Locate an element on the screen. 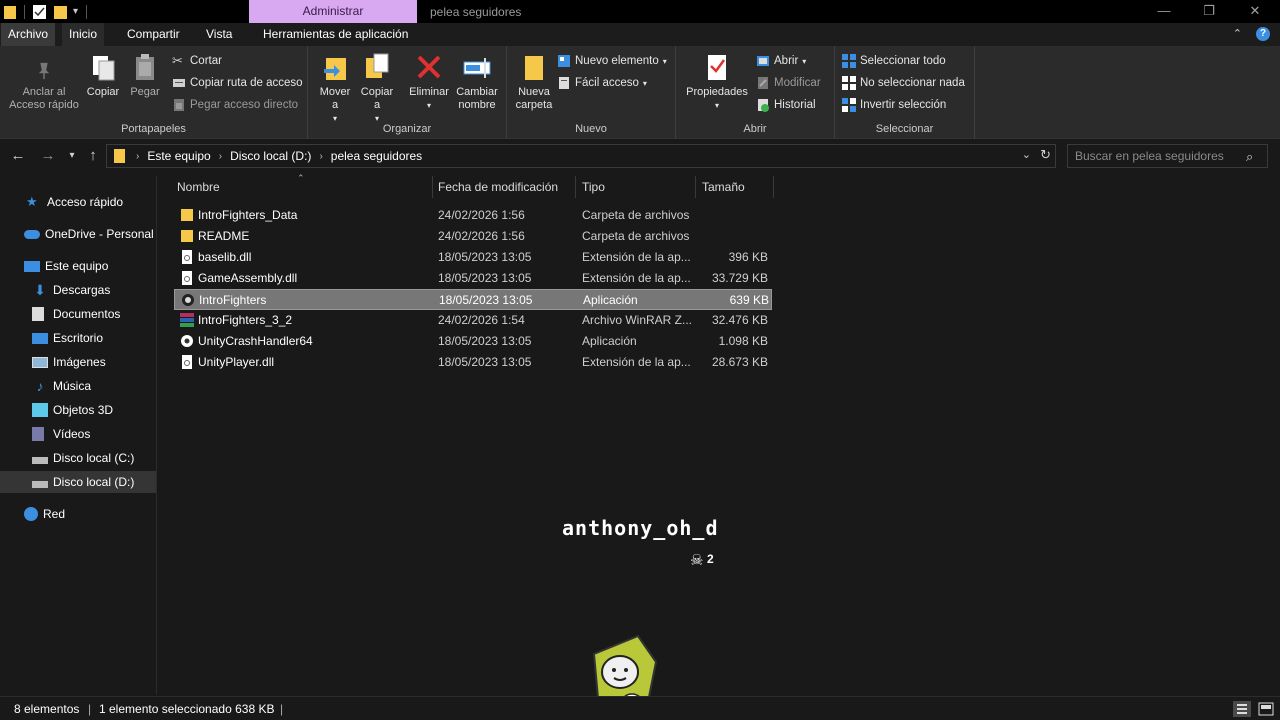 This screenshot has width=1280, height=720. select-all-button: Seleccionar todo is located at coordinates (894, 61).